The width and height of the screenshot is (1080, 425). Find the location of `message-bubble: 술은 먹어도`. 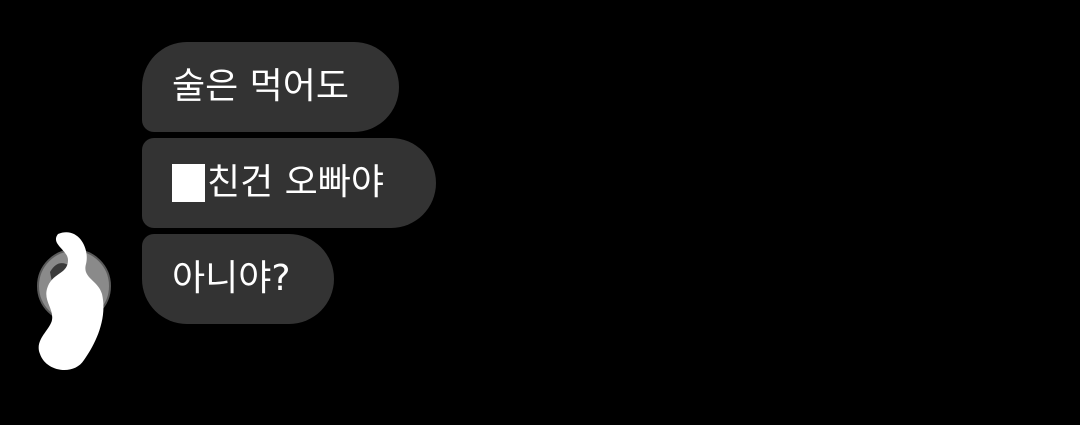

message-bubble: 술은 먹어도 is located at coordinates (270, 87).